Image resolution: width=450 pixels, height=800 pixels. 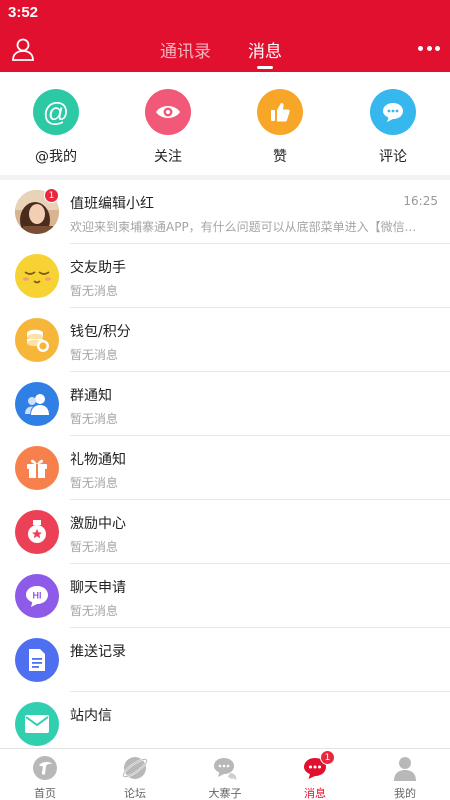 I want to click on bottom-tab-bar: 首页 论坛 大寨子 1 消息 我的, so click(x=225, y=774).